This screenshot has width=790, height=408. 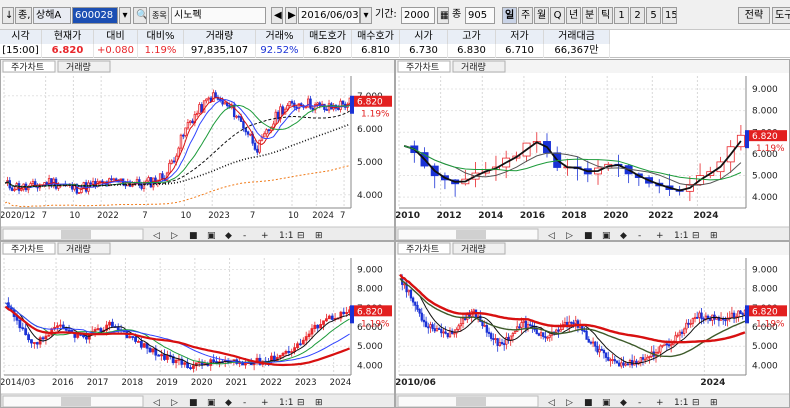 I want to click on search-icon: 🔍, so click(x=140, y=15).